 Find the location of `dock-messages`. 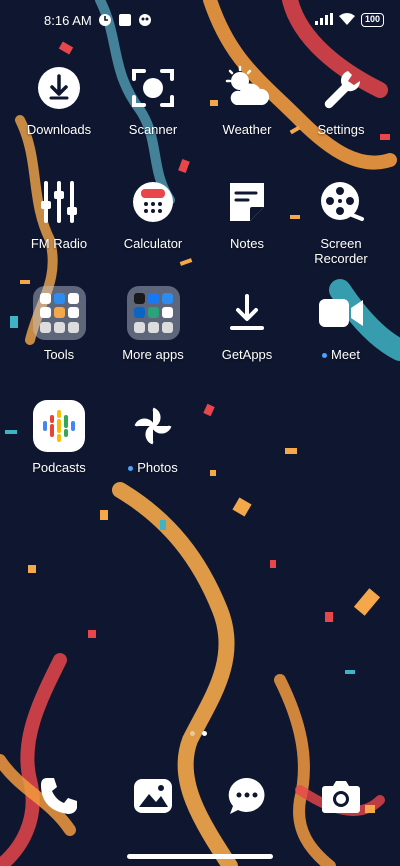

dock-messages is located at coordinates (247, 798).